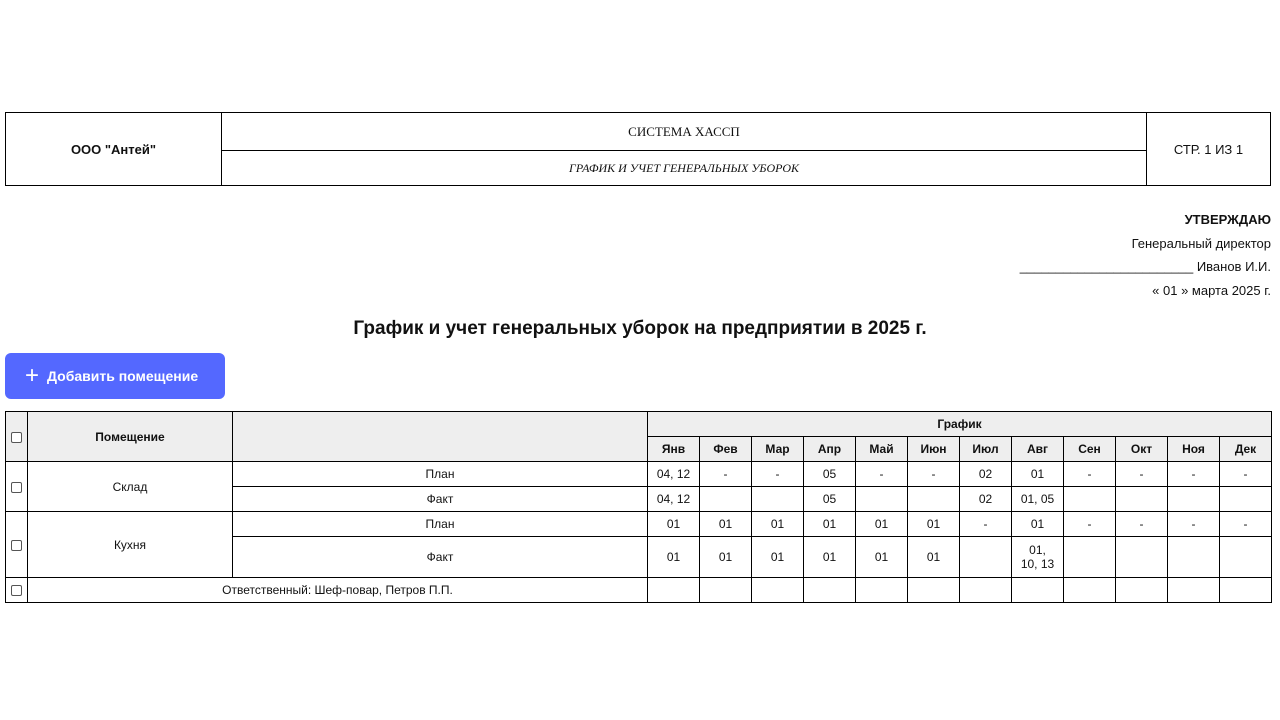  I want to click on month-header: Июл, so click(985, 449).